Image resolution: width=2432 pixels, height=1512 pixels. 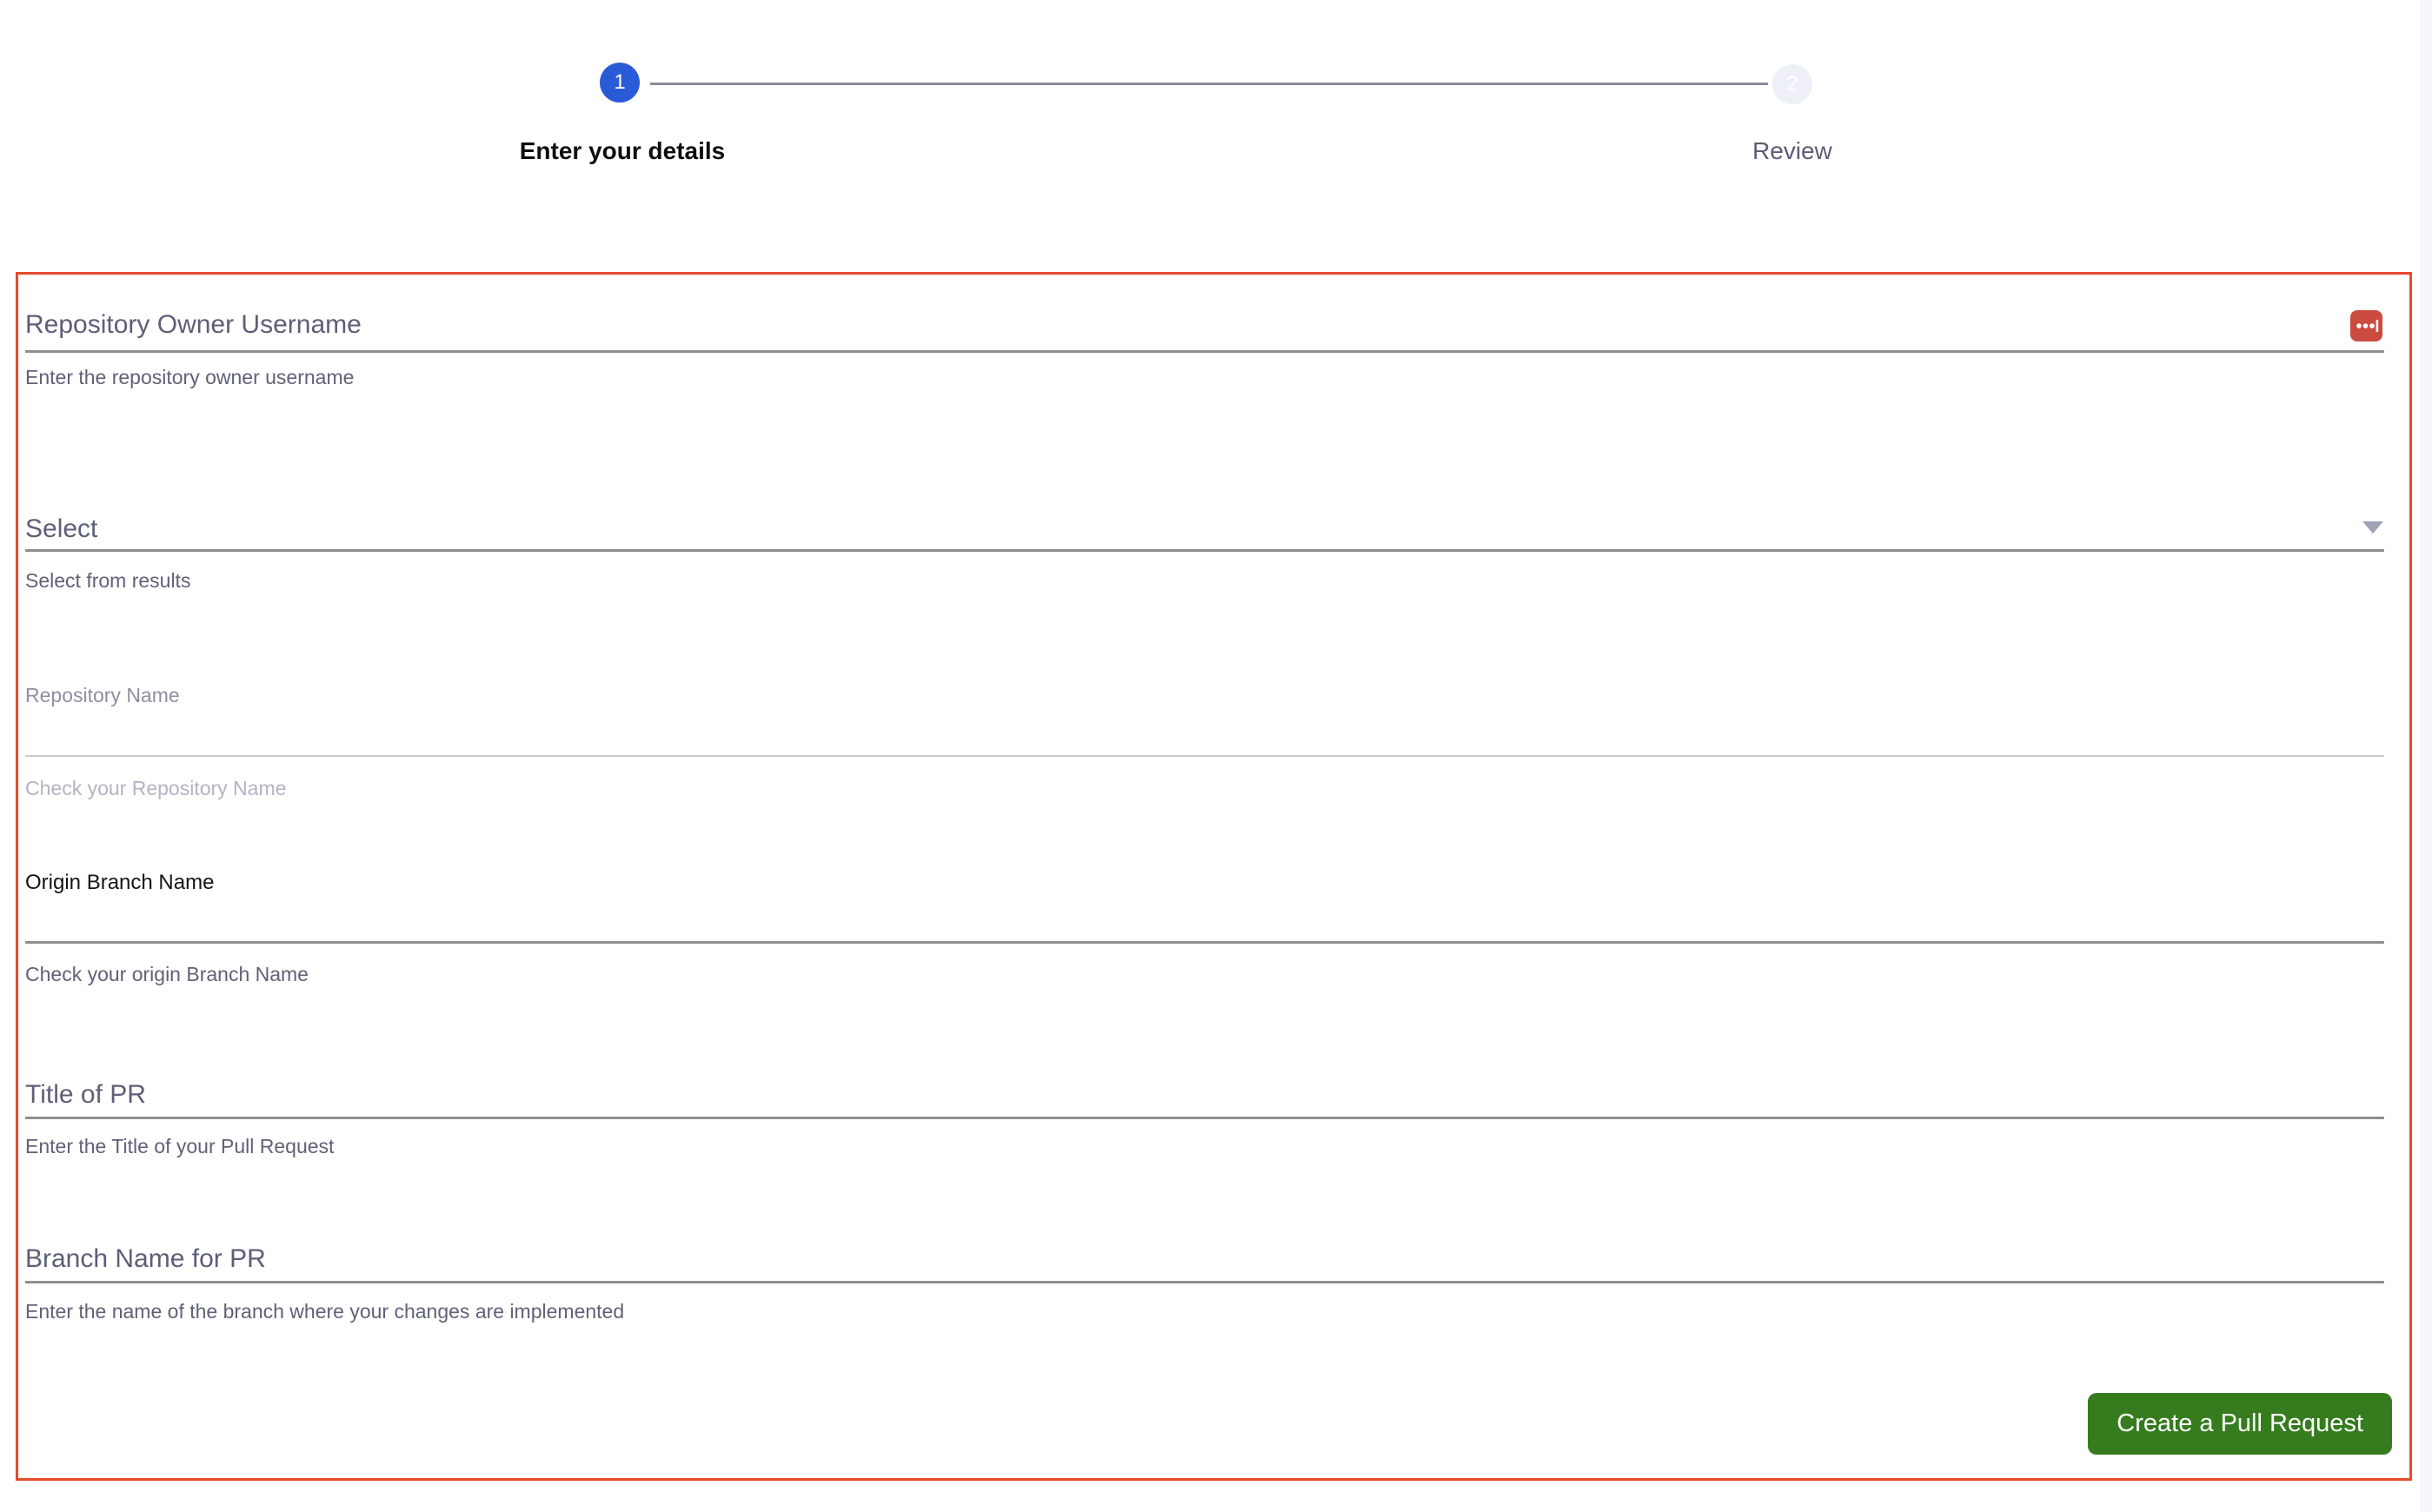 I want to click on repository-name-helper: Check your Repository Name, so click(x=156, y=788).